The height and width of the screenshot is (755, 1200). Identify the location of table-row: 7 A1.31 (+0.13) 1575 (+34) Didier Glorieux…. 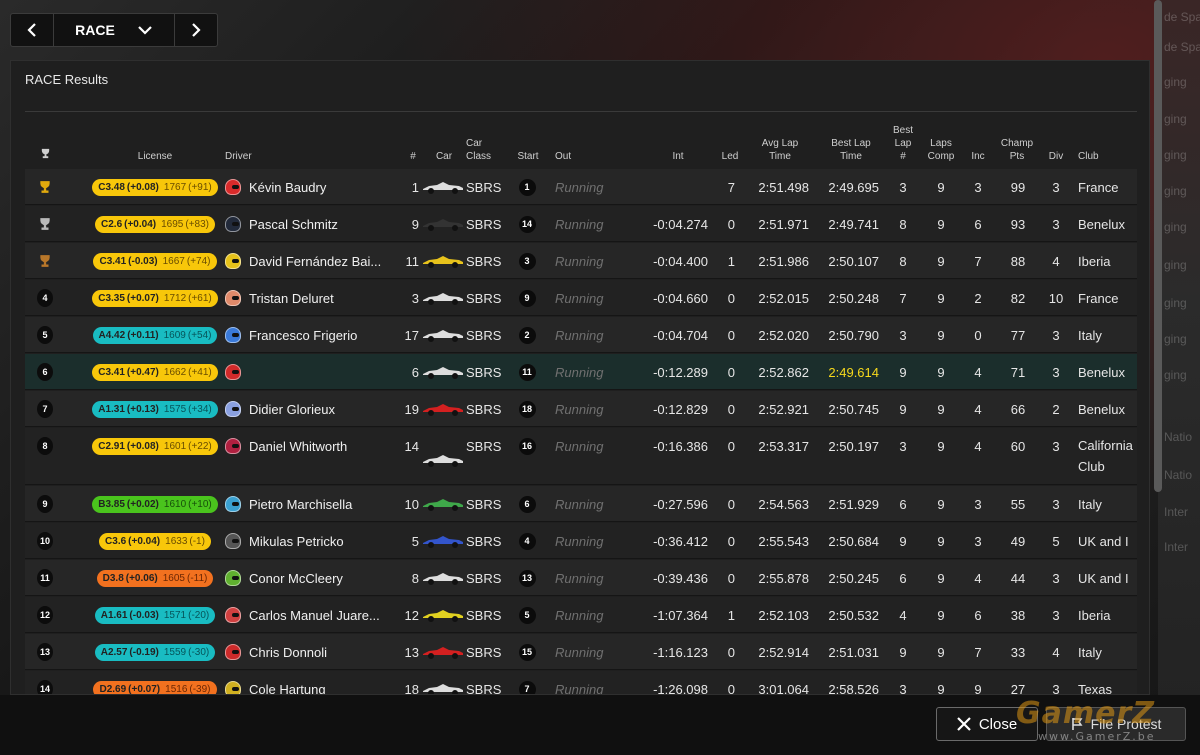
(581, 409).